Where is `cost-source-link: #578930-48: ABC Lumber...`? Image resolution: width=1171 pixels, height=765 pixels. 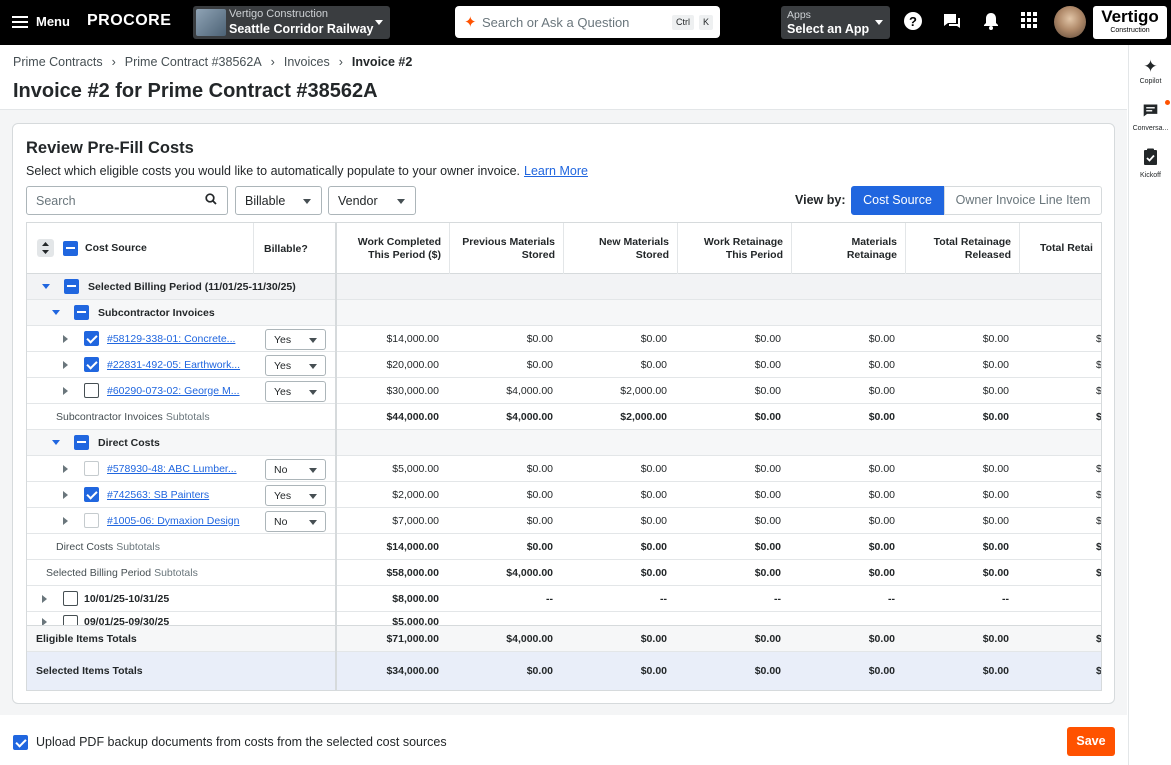 cost-source-link: #578930-48: ABC Lumber... is located at coordinates (172, 469).